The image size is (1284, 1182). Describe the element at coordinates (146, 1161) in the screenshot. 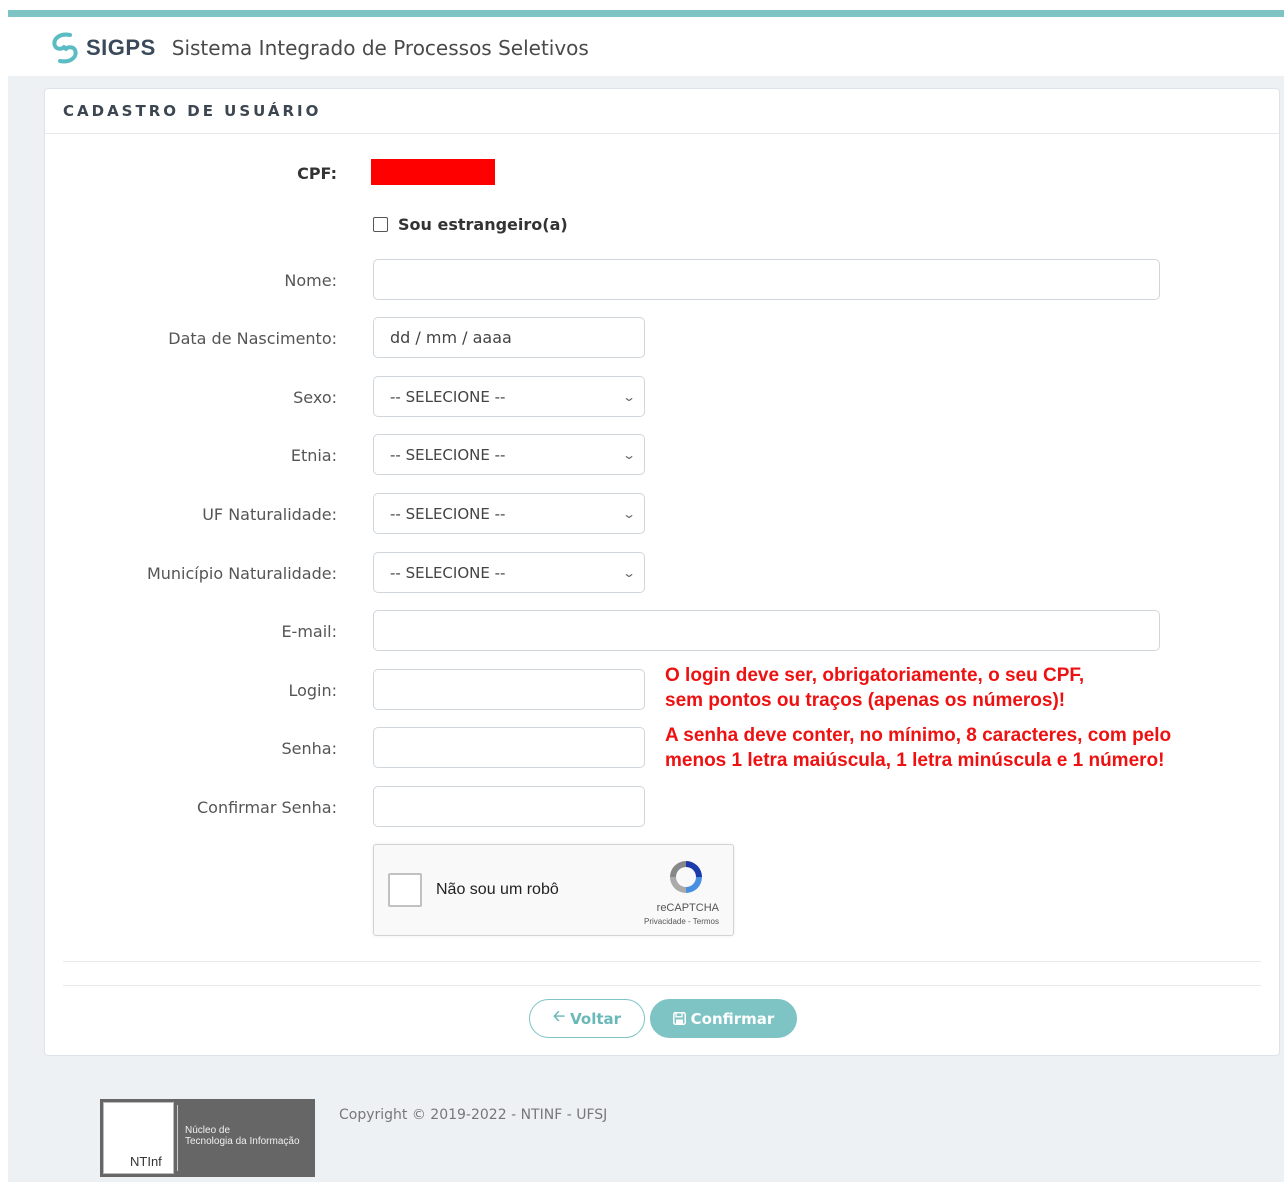

I see `ntinf-logo-short: NTInf` at that location.